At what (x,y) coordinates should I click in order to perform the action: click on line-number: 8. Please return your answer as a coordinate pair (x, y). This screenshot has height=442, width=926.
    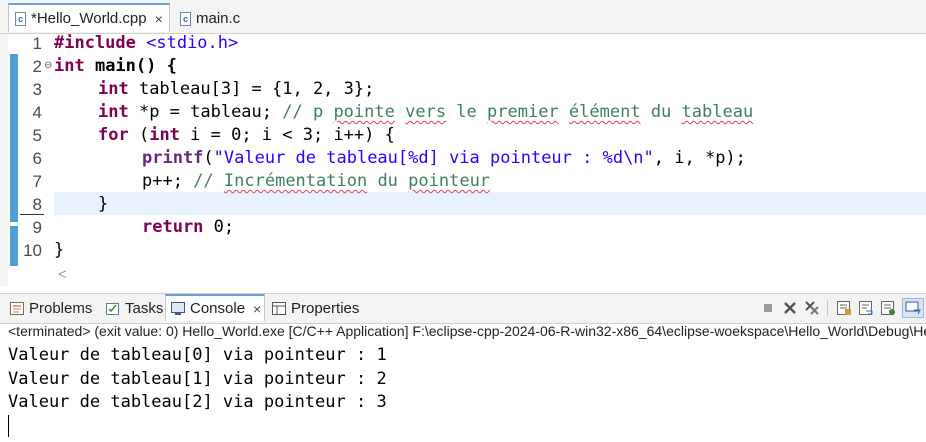
    Looking at the image, I should click on (37, 204).